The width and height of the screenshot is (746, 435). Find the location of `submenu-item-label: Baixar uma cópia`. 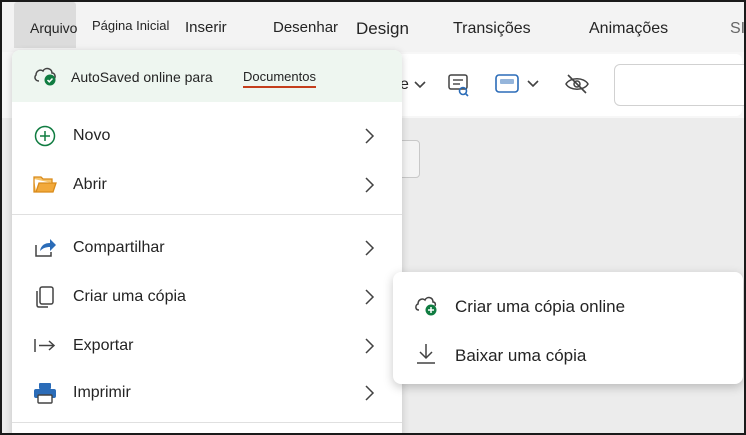

submenu-item-label: Baixar uma cópia is located at coordinates (521, 355).